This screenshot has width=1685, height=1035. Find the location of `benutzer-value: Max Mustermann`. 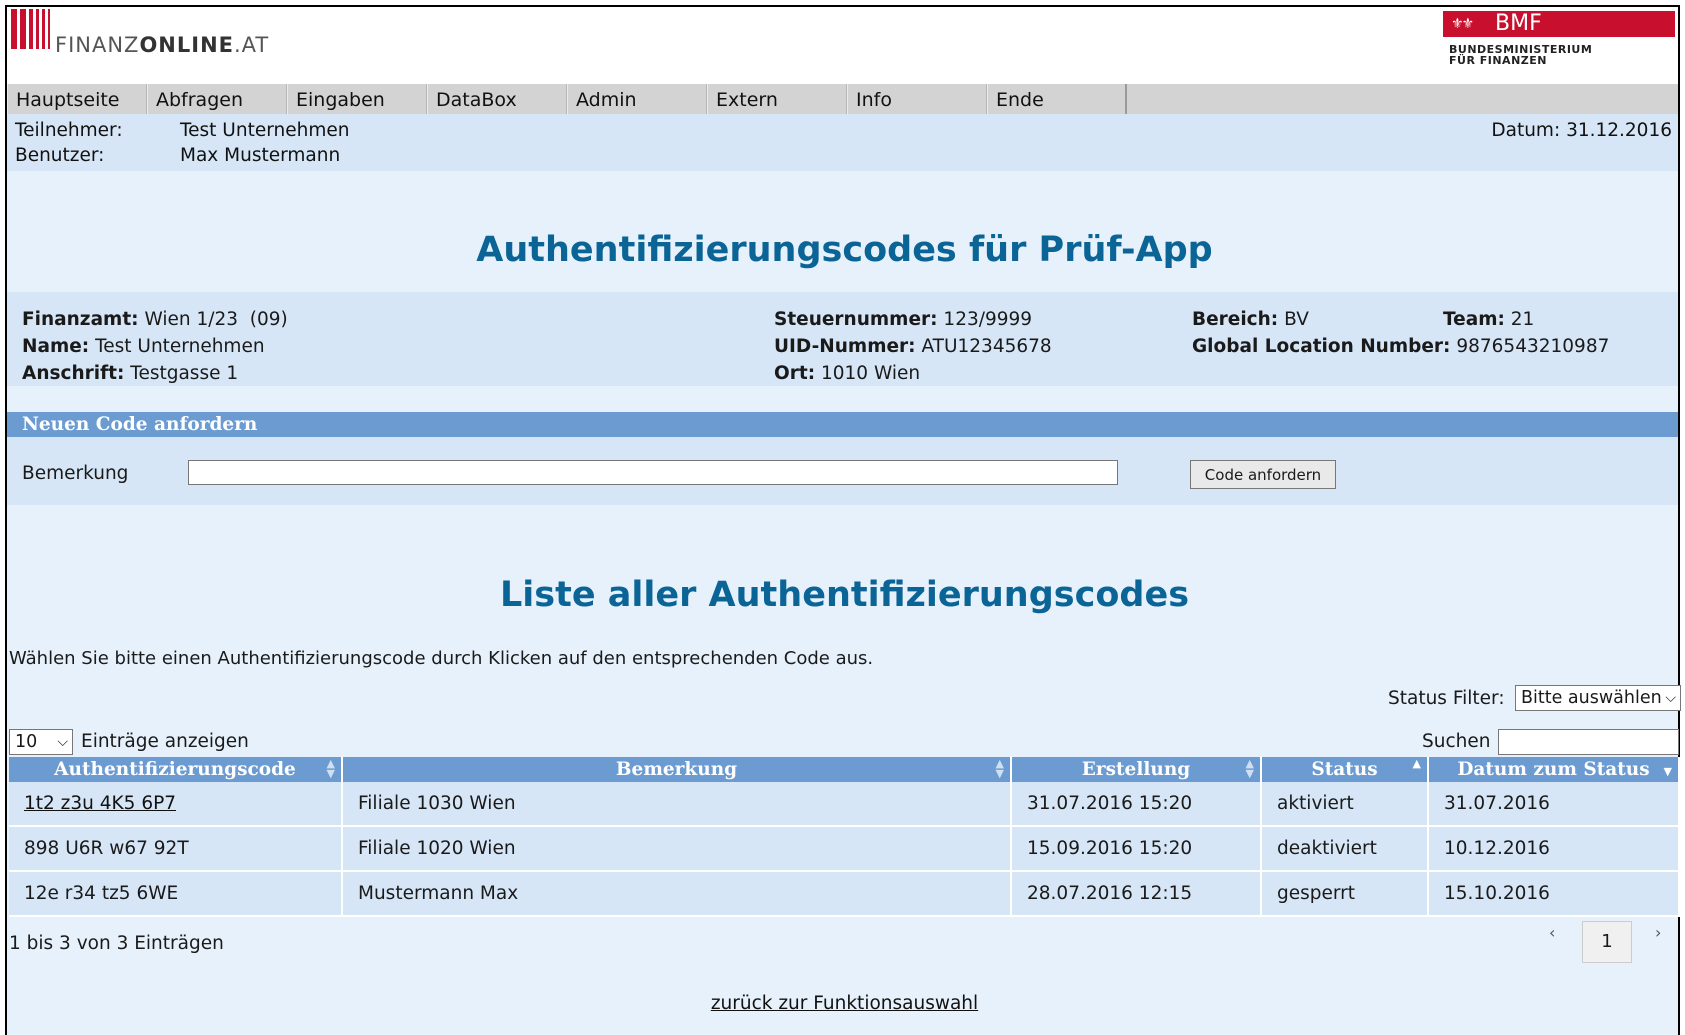

benutzer-value: Max Mustermann is located at coordinates (260, 155).